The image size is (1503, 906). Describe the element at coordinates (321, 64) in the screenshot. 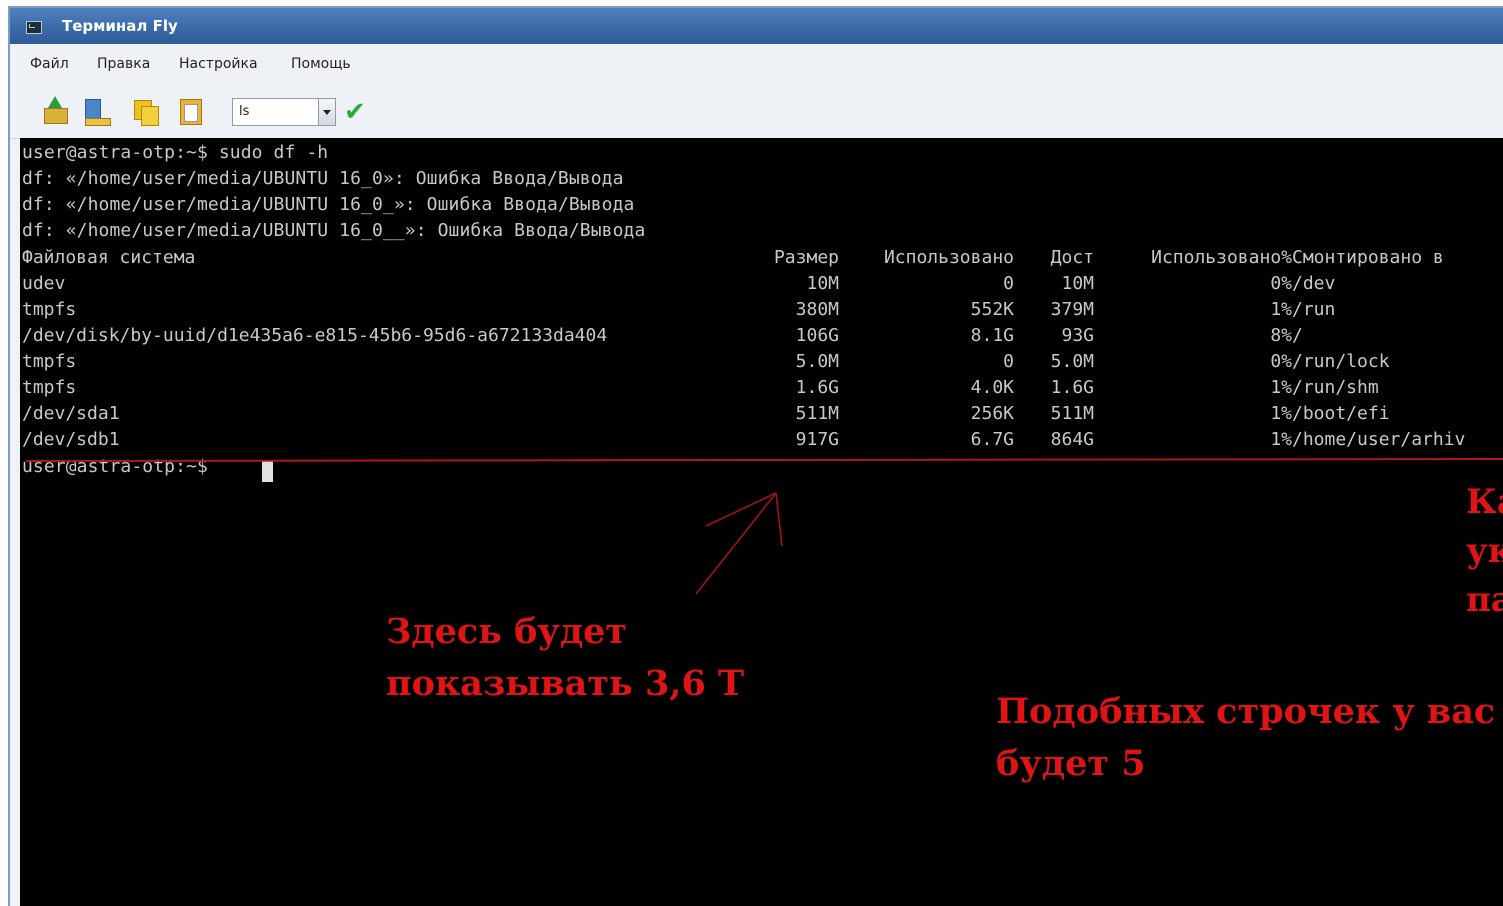

I see `menu-help: Помощь` at that location.